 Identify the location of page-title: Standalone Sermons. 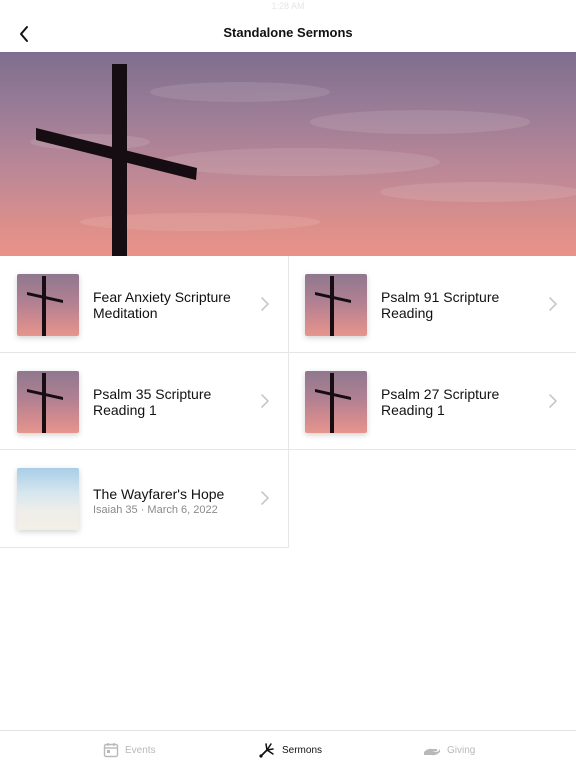
(288, 32).